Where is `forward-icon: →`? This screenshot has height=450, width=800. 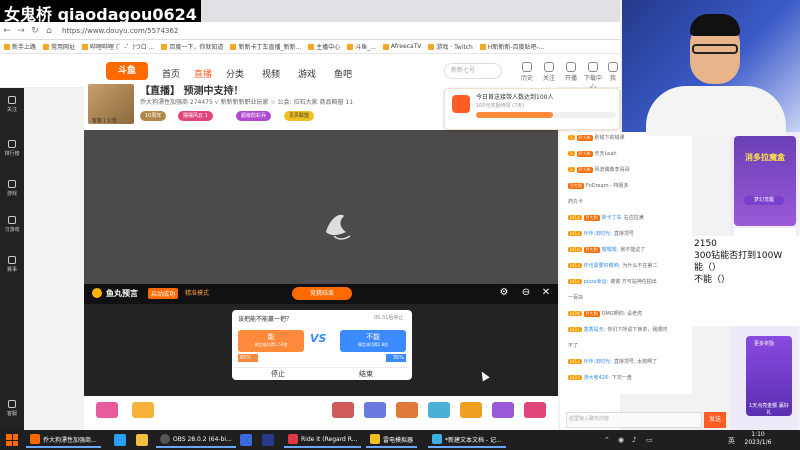
forward-icon: → is located at coordinates (21, 31).